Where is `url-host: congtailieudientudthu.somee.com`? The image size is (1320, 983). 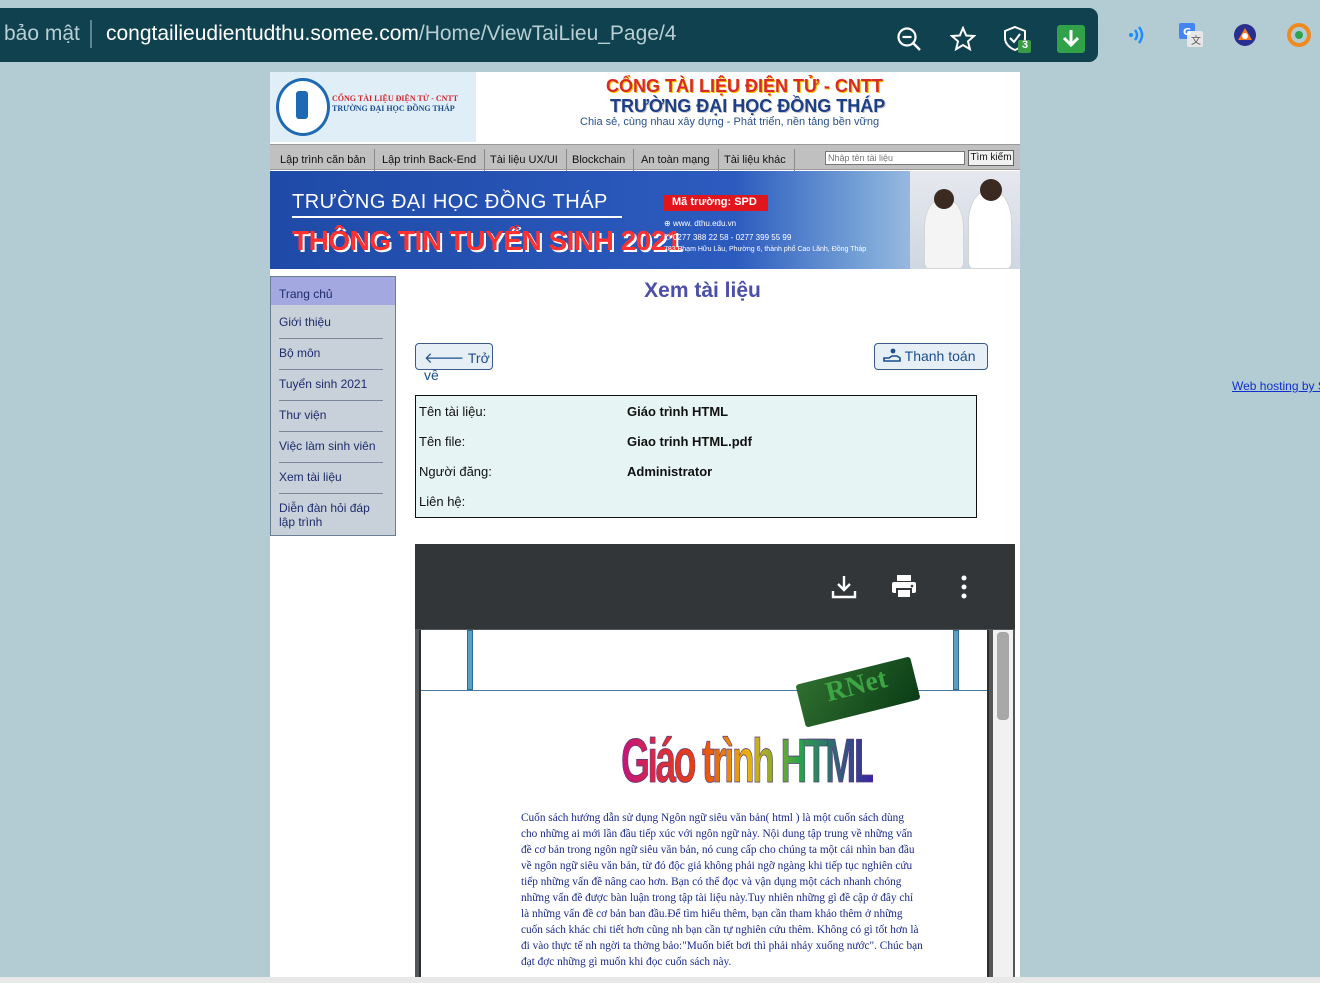
url-host: congtailieudientudthu.somee.com is located at coordinates (262, 33).